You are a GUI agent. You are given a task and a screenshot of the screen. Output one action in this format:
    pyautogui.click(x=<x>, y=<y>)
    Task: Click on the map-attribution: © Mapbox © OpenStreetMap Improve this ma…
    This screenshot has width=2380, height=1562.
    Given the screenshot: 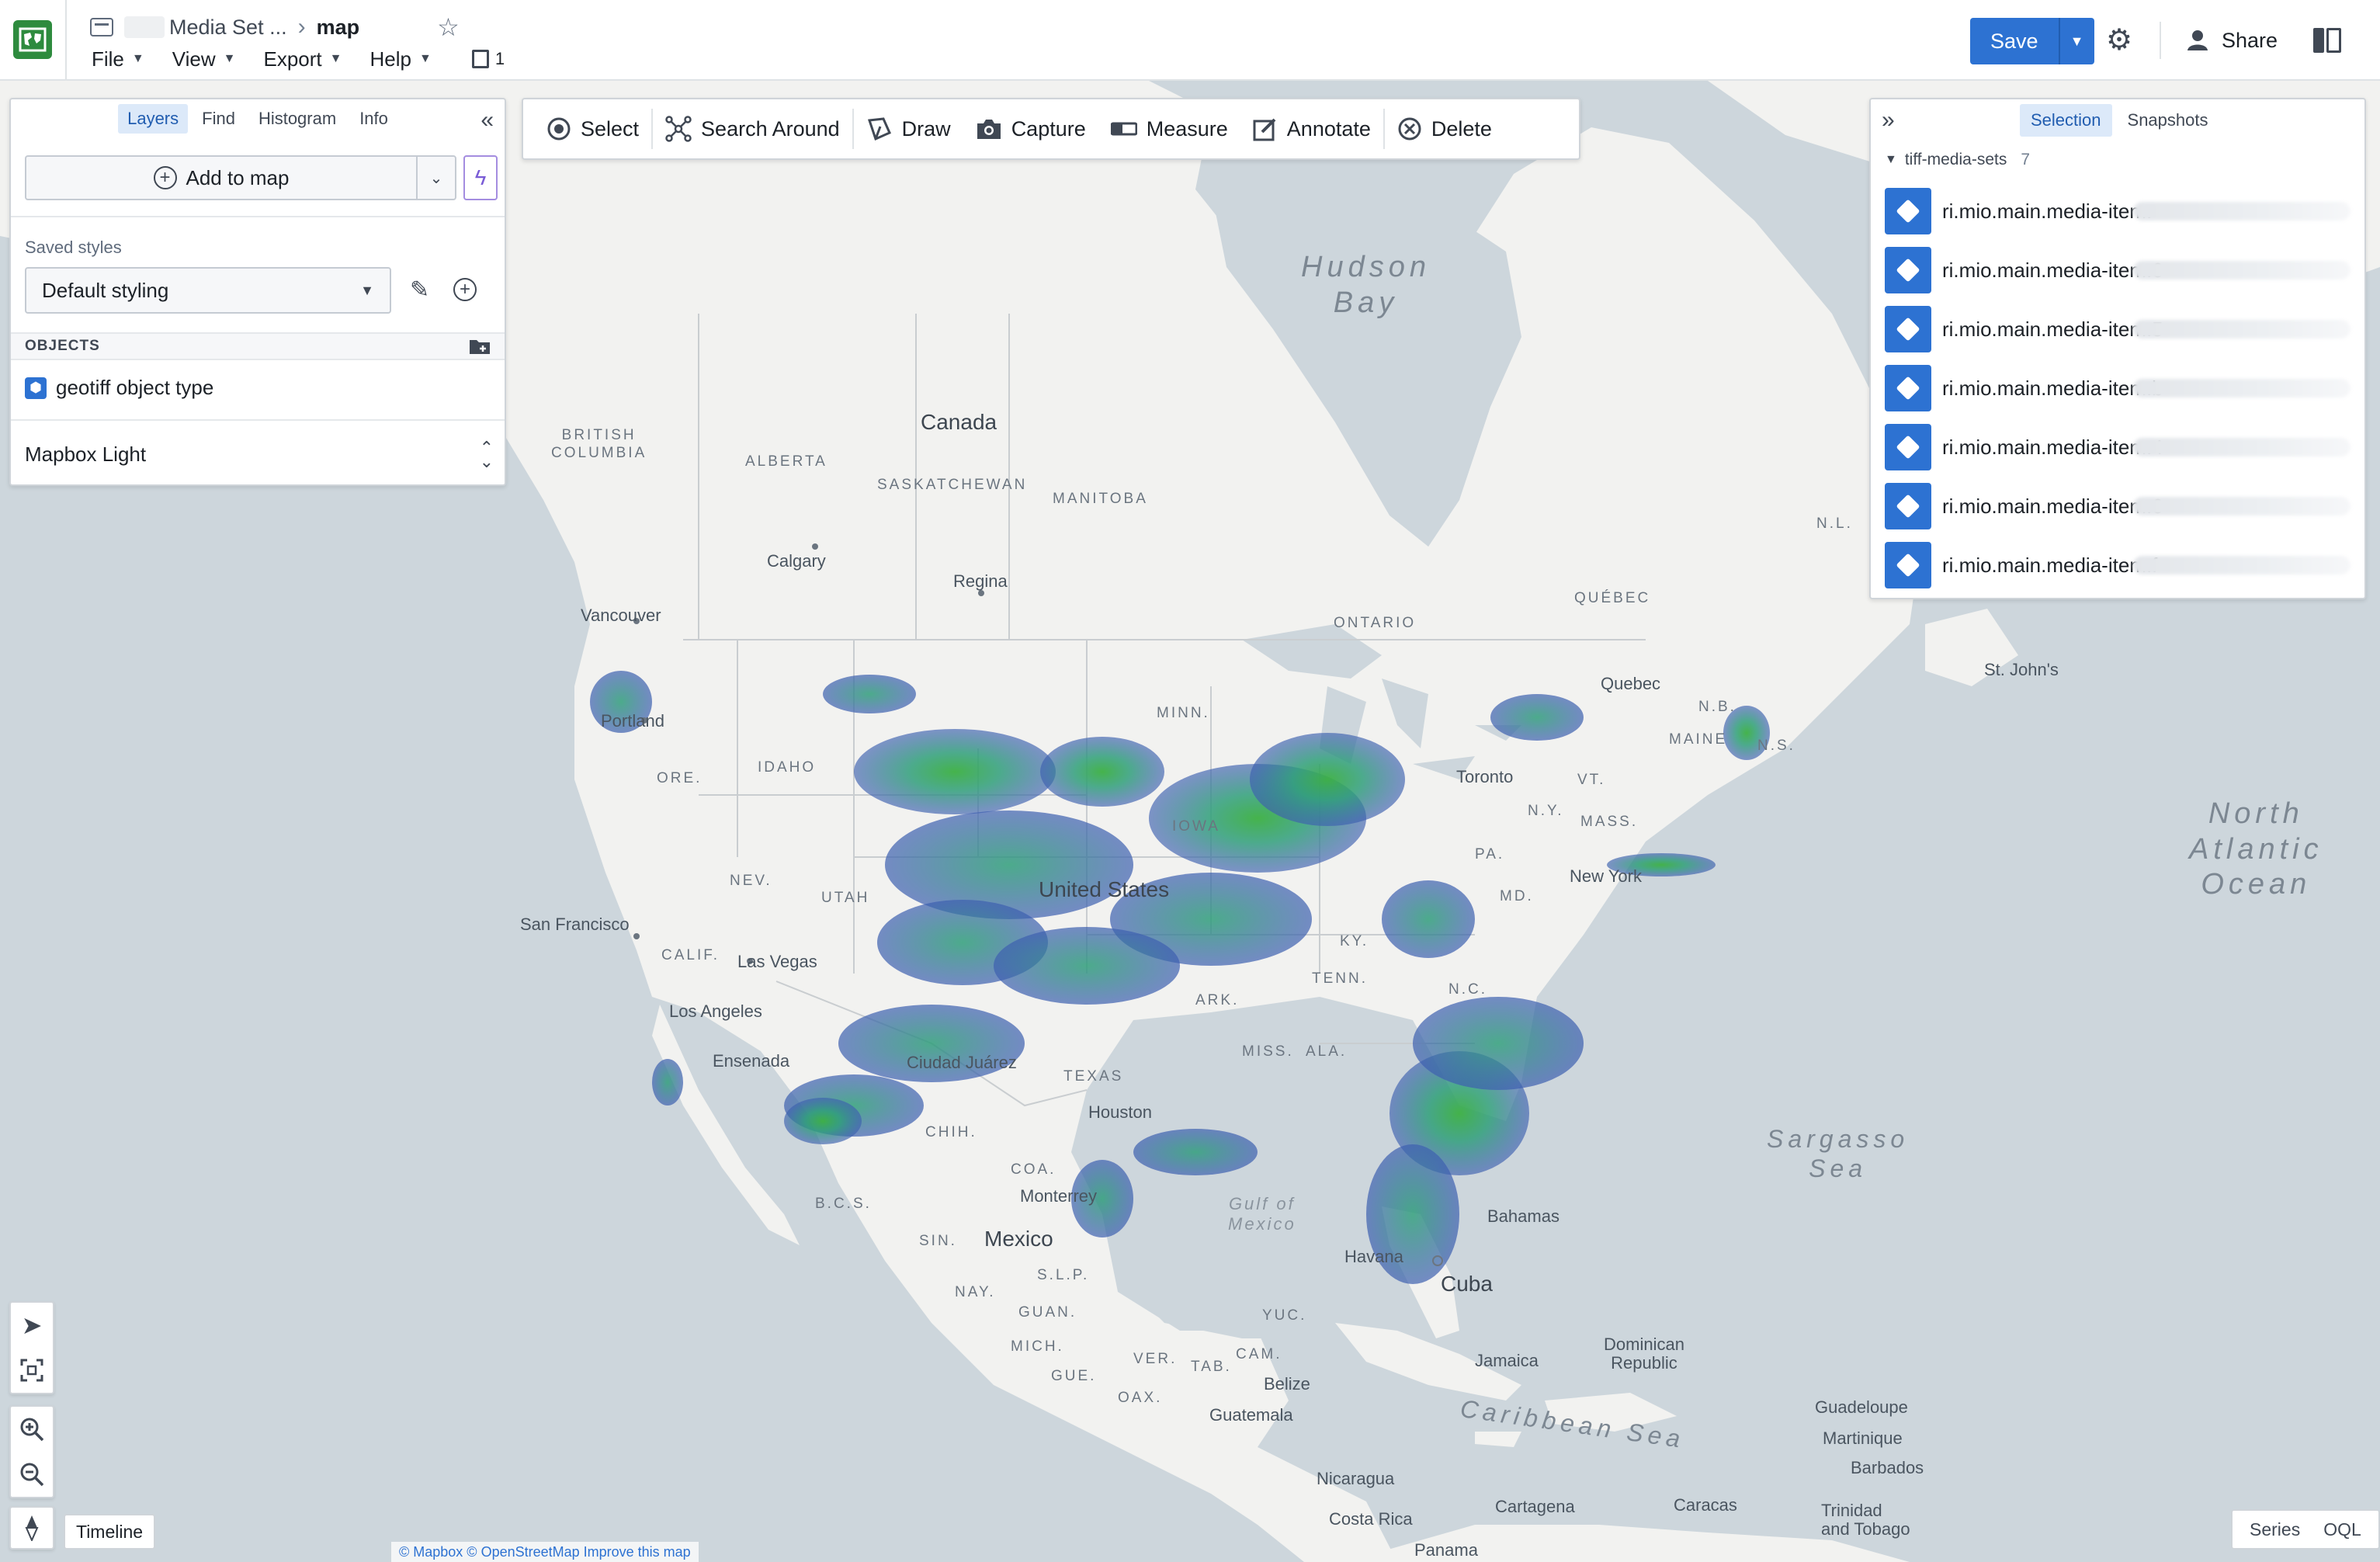 What is the action you would take?
    pyautogui.click(x=545, y=1552)
    